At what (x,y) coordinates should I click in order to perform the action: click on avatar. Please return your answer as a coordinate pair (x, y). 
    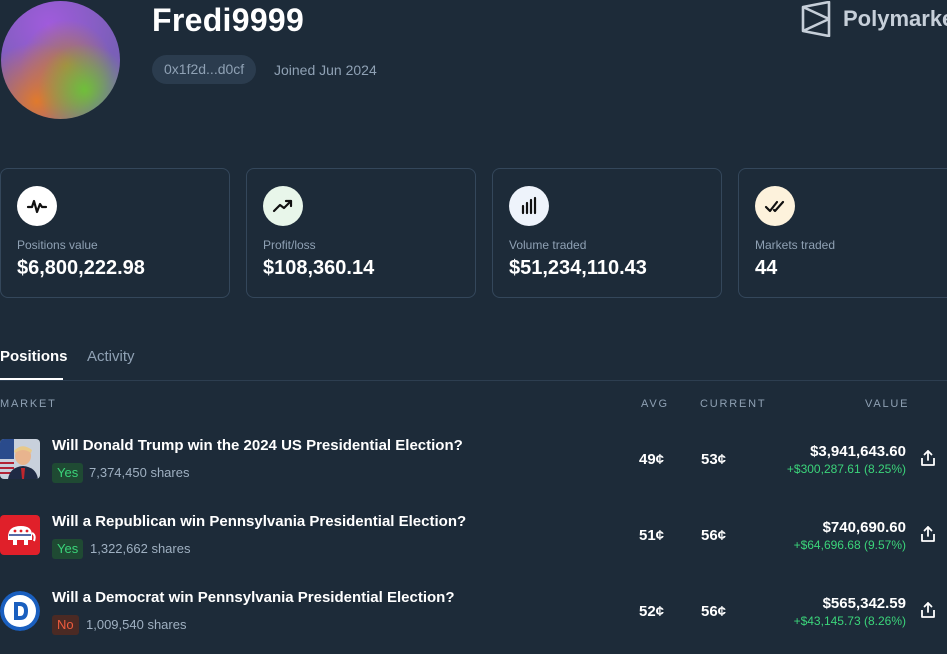
    Looking at the image, I should click on (60, 60).